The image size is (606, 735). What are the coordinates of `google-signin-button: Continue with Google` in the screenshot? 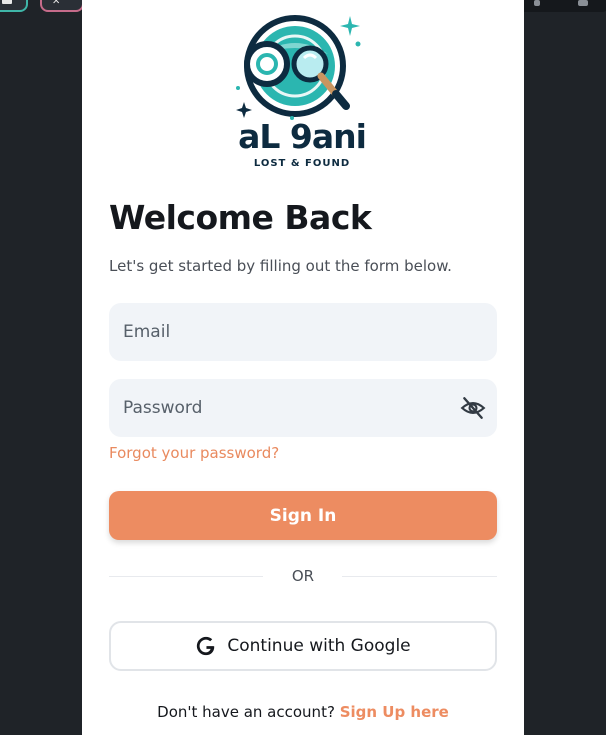 It's located at (303, 646).